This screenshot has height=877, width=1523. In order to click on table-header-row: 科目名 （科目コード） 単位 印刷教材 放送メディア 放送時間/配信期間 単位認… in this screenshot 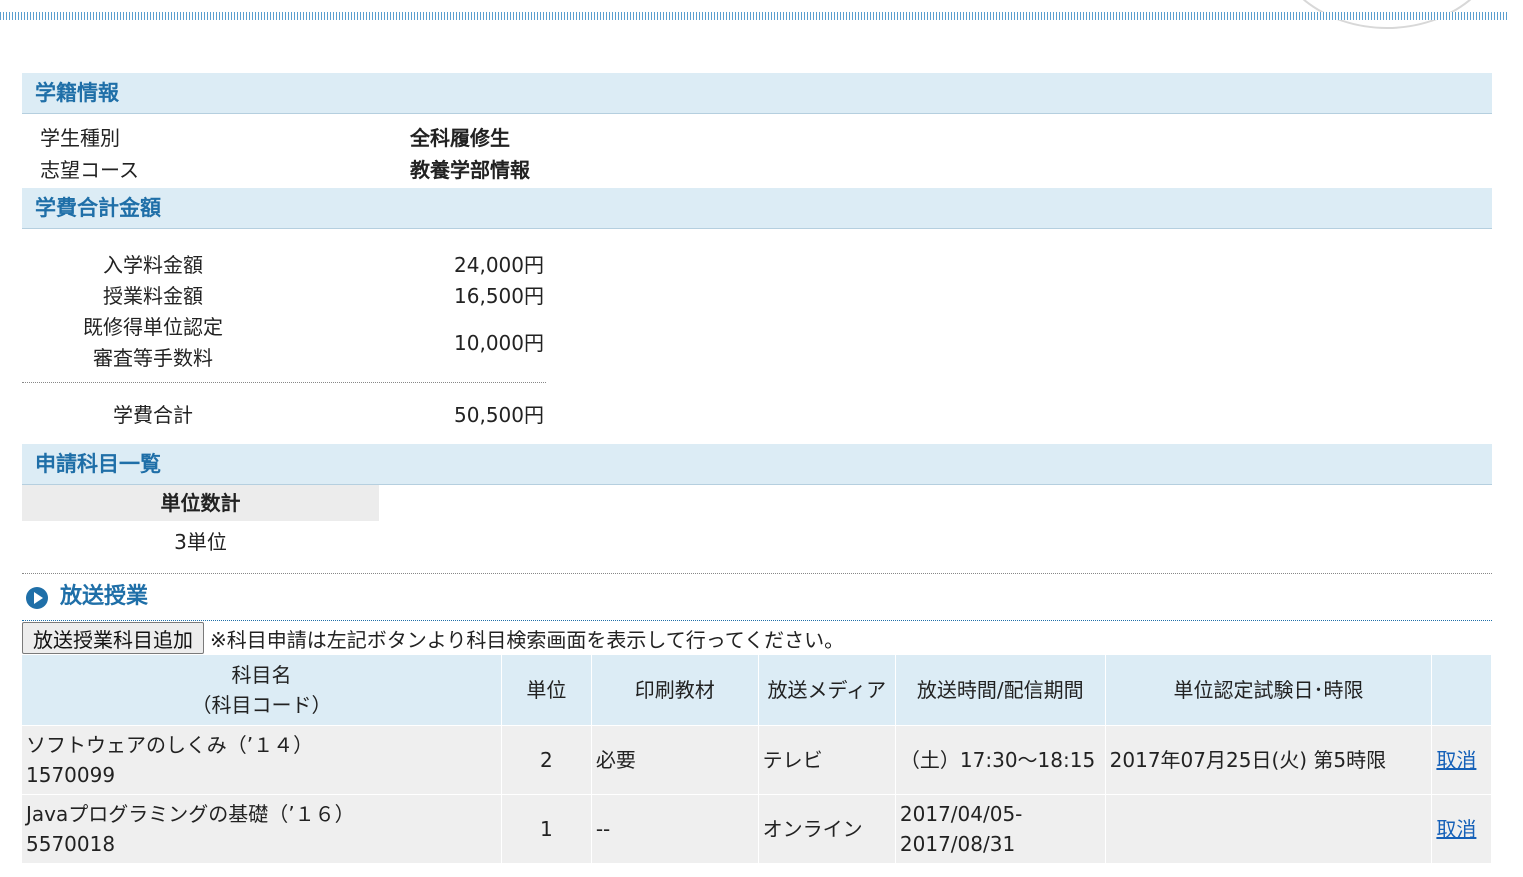, I will do `click(757, 690)`.